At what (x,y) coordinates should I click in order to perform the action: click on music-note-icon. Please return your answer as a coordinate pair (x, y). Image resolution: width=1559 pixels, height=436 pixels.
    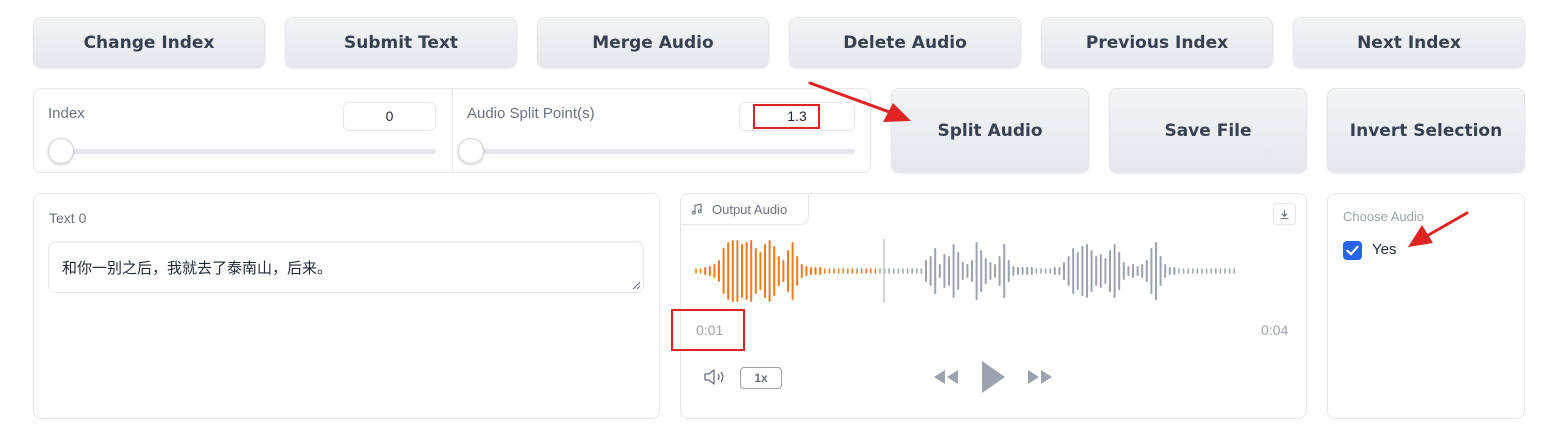
    Looking at the image, I should click on (696, 209).